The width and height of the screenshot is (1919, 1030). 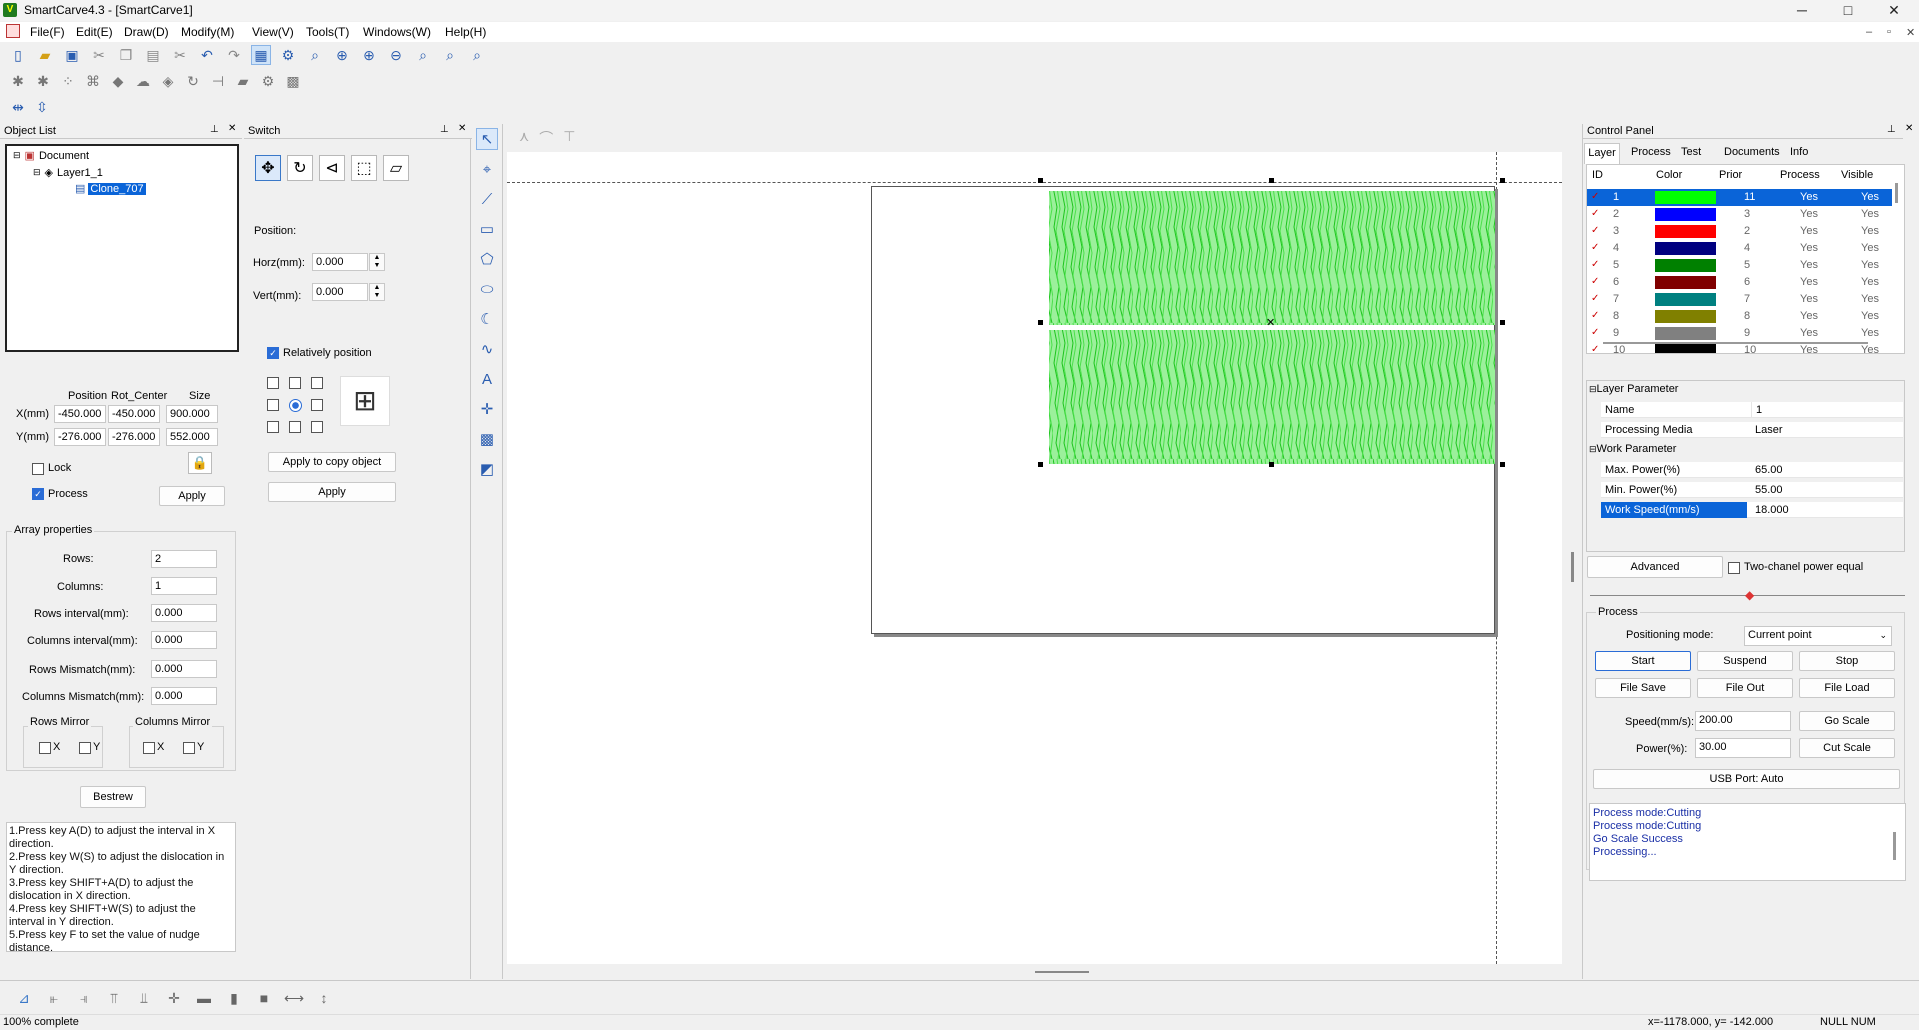 What do you see at coordinates (396, 168) in the screenshot?
I see `skew-icon: ▱` at bounding box center [396, 168].